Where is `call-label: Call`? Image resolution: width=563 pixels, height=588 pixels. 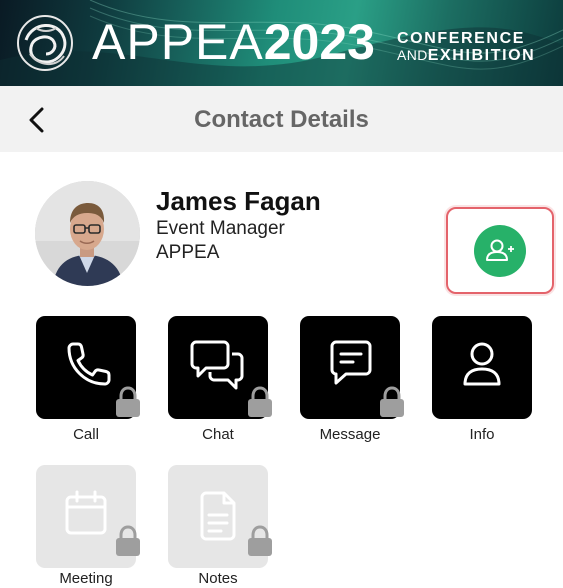 call-label: Call is located at coordinates (86, 434).